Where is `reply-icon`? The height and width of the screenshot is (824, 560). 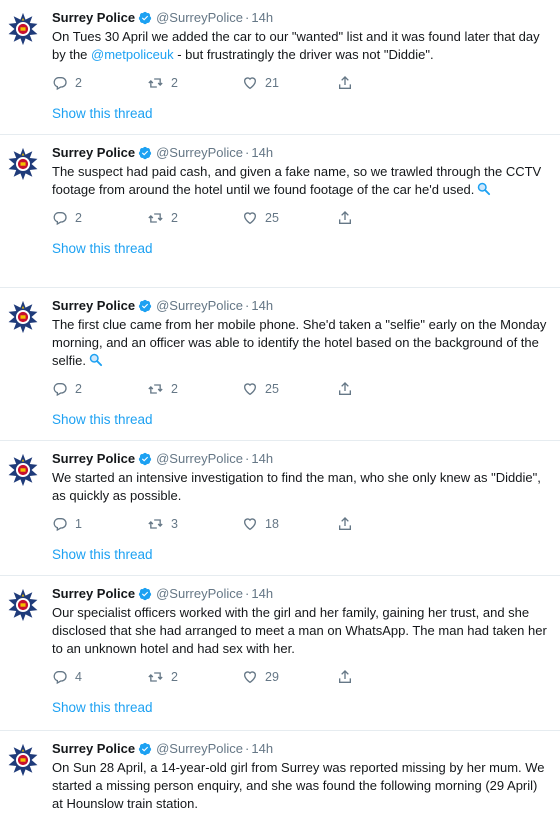
reply-icon is located at coordinates (60, 389).